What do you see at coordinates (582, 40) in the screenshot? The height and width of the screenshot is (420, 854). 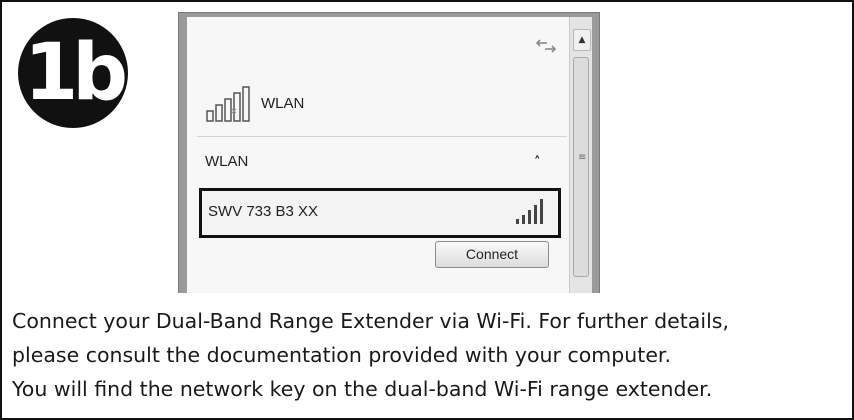 I see `scroll-up-arrow-icon: ▲` at bounding box center [582, 40].